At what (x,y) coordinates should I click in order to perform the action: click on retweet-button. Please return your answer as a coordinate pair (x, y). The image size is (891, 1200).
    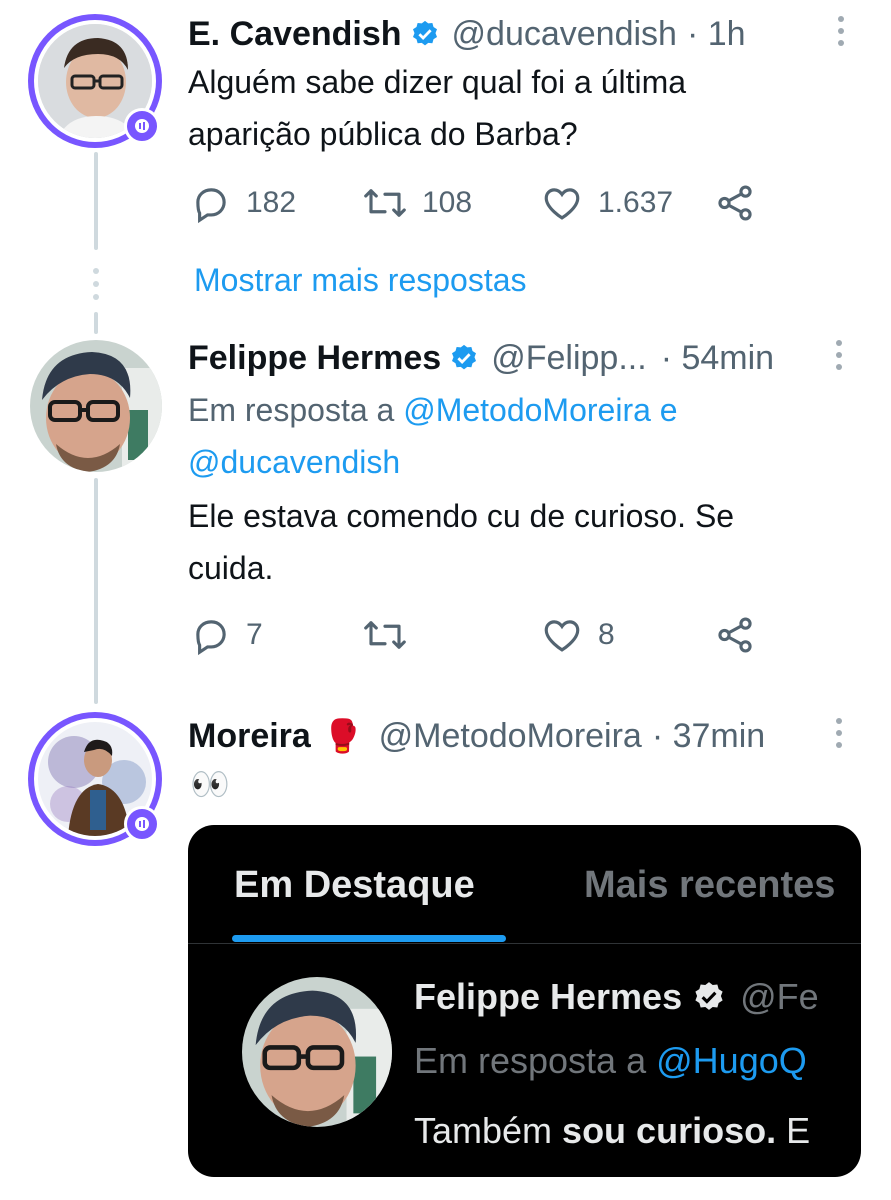
    Looking at the image, I should click on (385, 635).